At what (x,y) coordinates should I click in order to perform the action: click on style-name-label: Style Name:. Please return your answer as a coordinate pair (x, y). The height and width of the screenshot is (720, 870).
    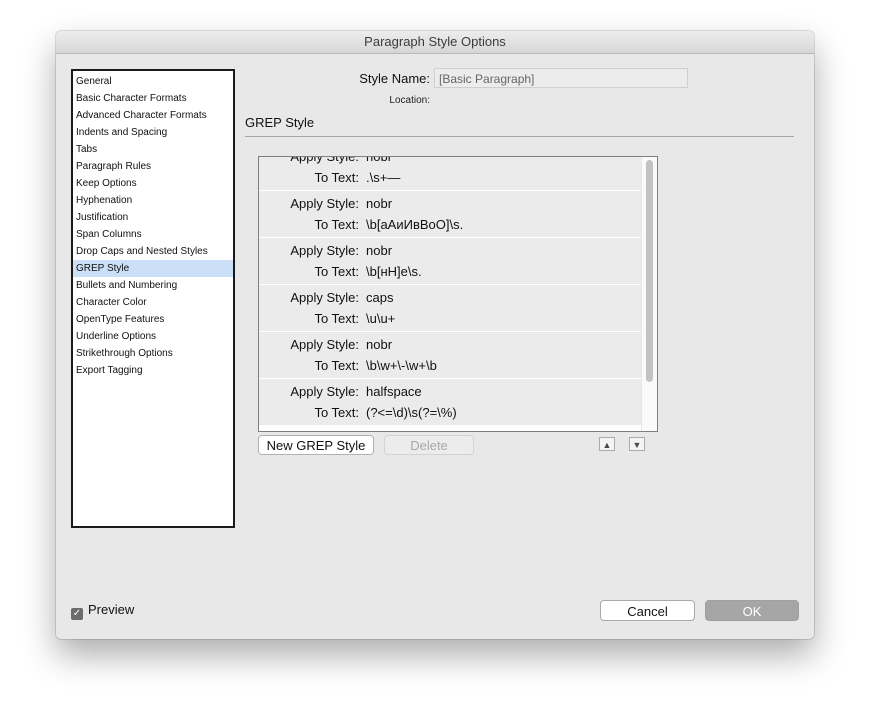
    Looking at the image, I should click on (394, 78).